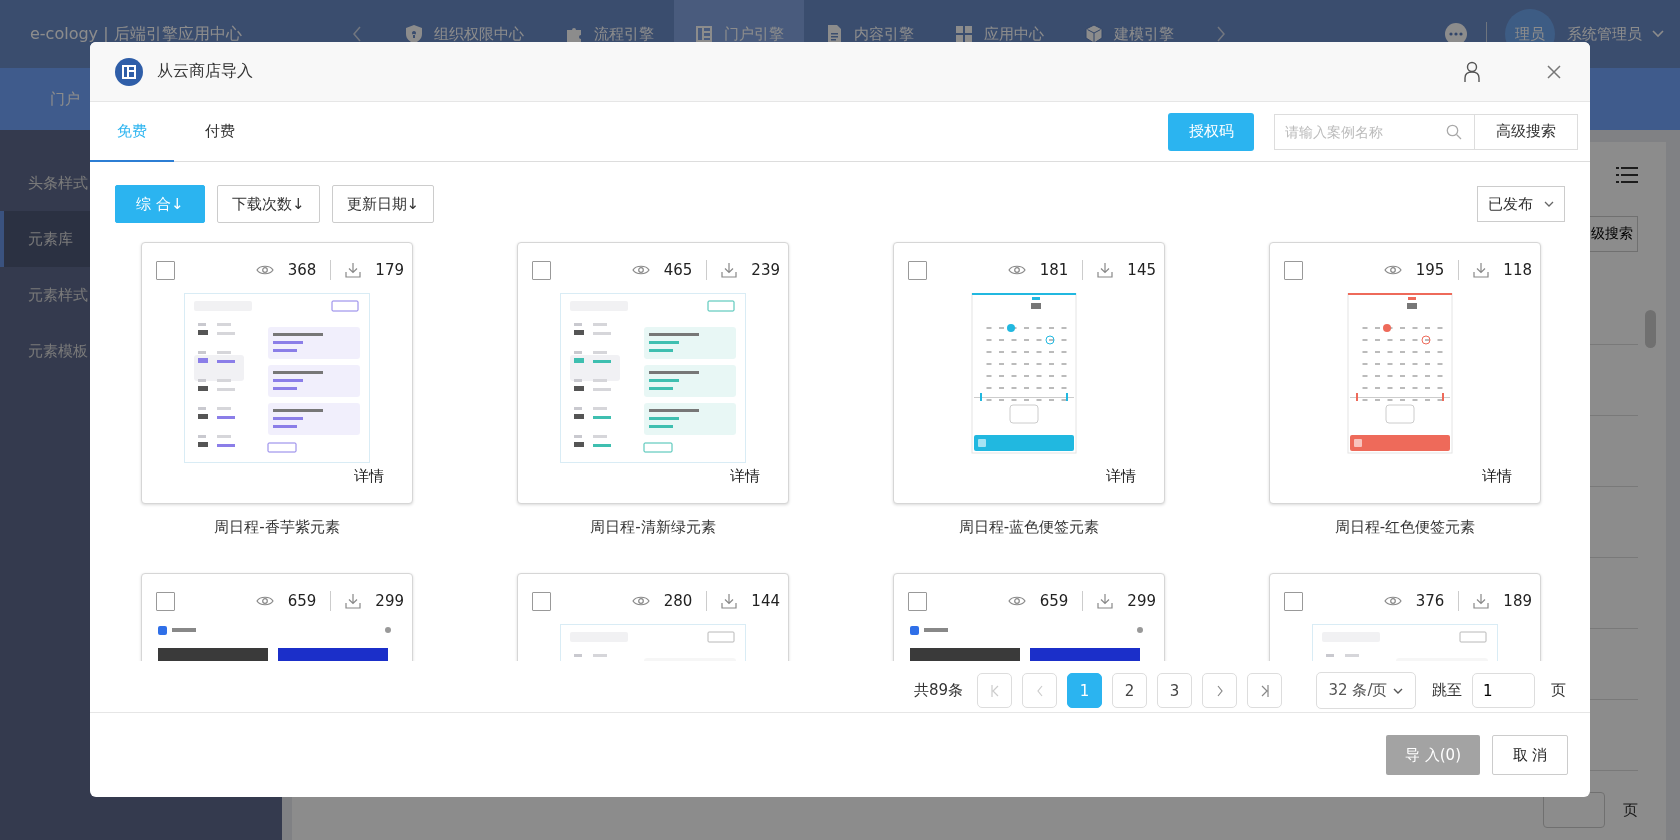  Describe the element at coordinates (1454, 131) in the screenshot. I see `search-icon` at that location.